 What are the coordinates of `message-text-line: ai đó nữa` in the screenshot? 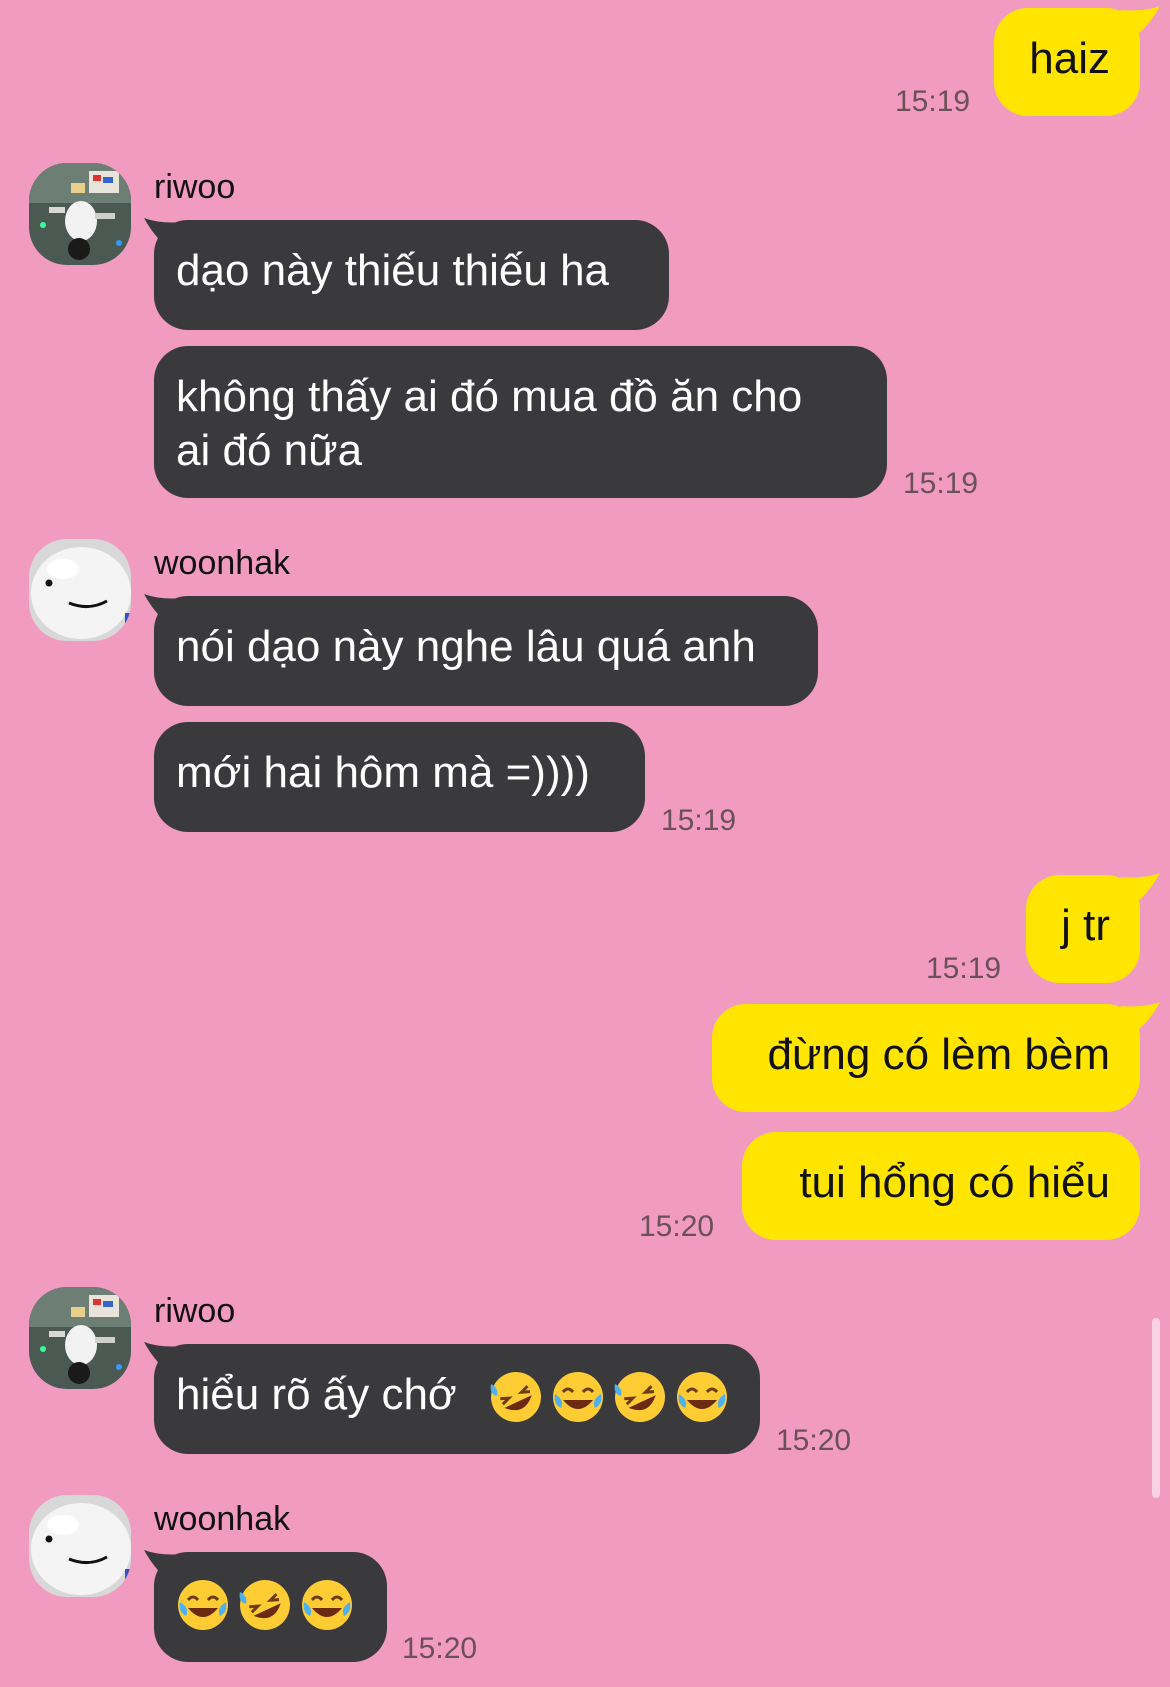 It's located at (269, 450).